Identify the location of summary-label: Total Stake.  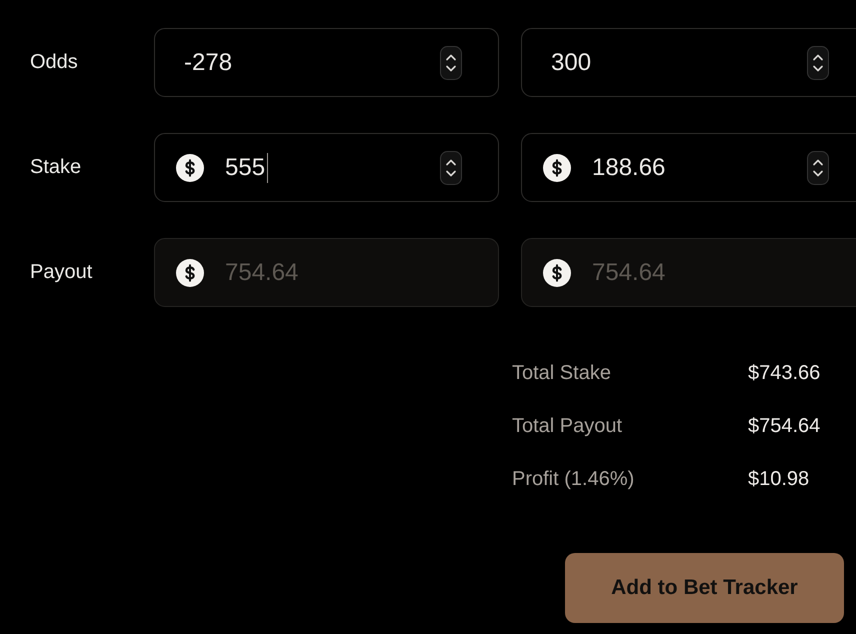
(561, 373).